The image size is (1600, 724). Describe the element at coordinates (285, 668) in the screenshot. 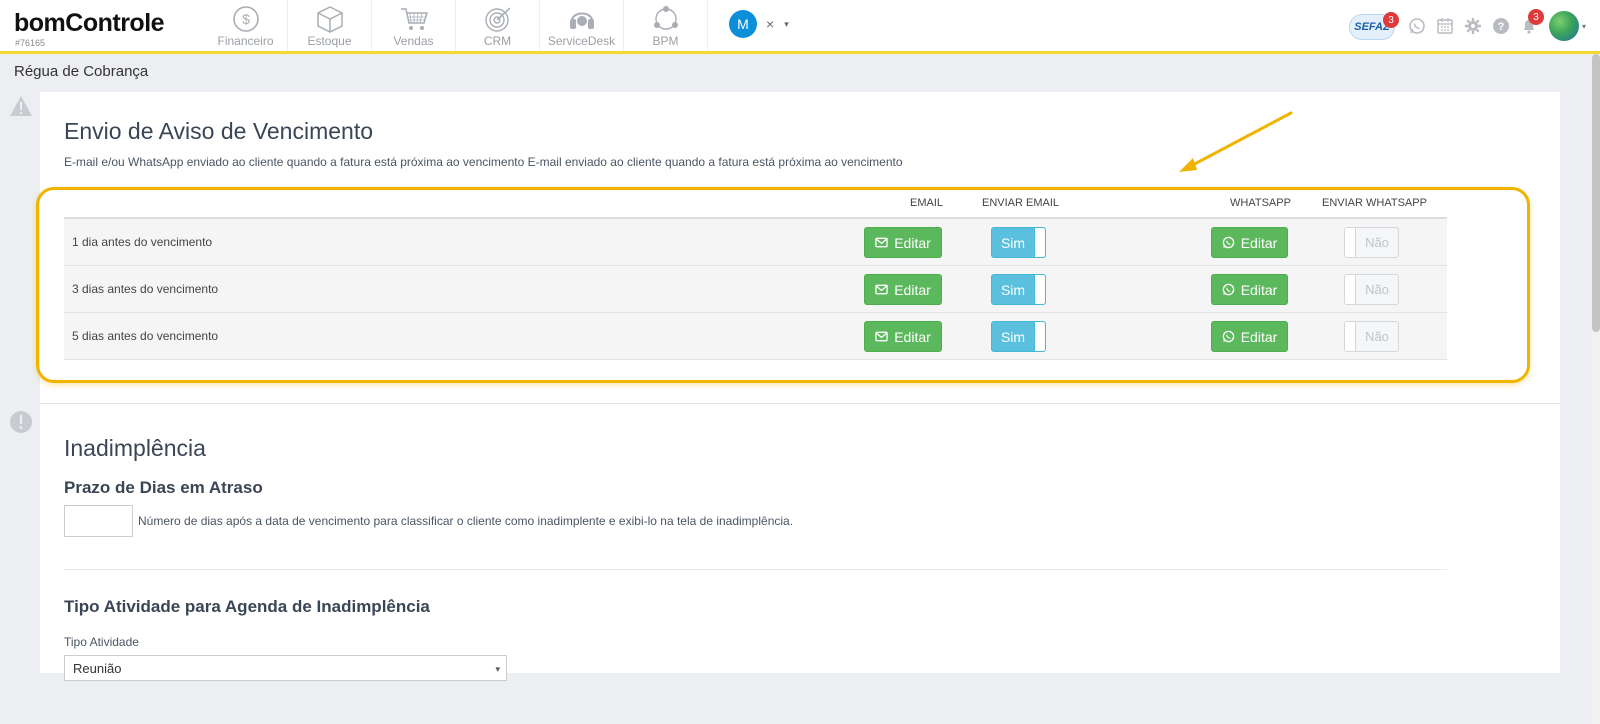

I see `tipo-atividade-select: Reunião ▾` at that location.